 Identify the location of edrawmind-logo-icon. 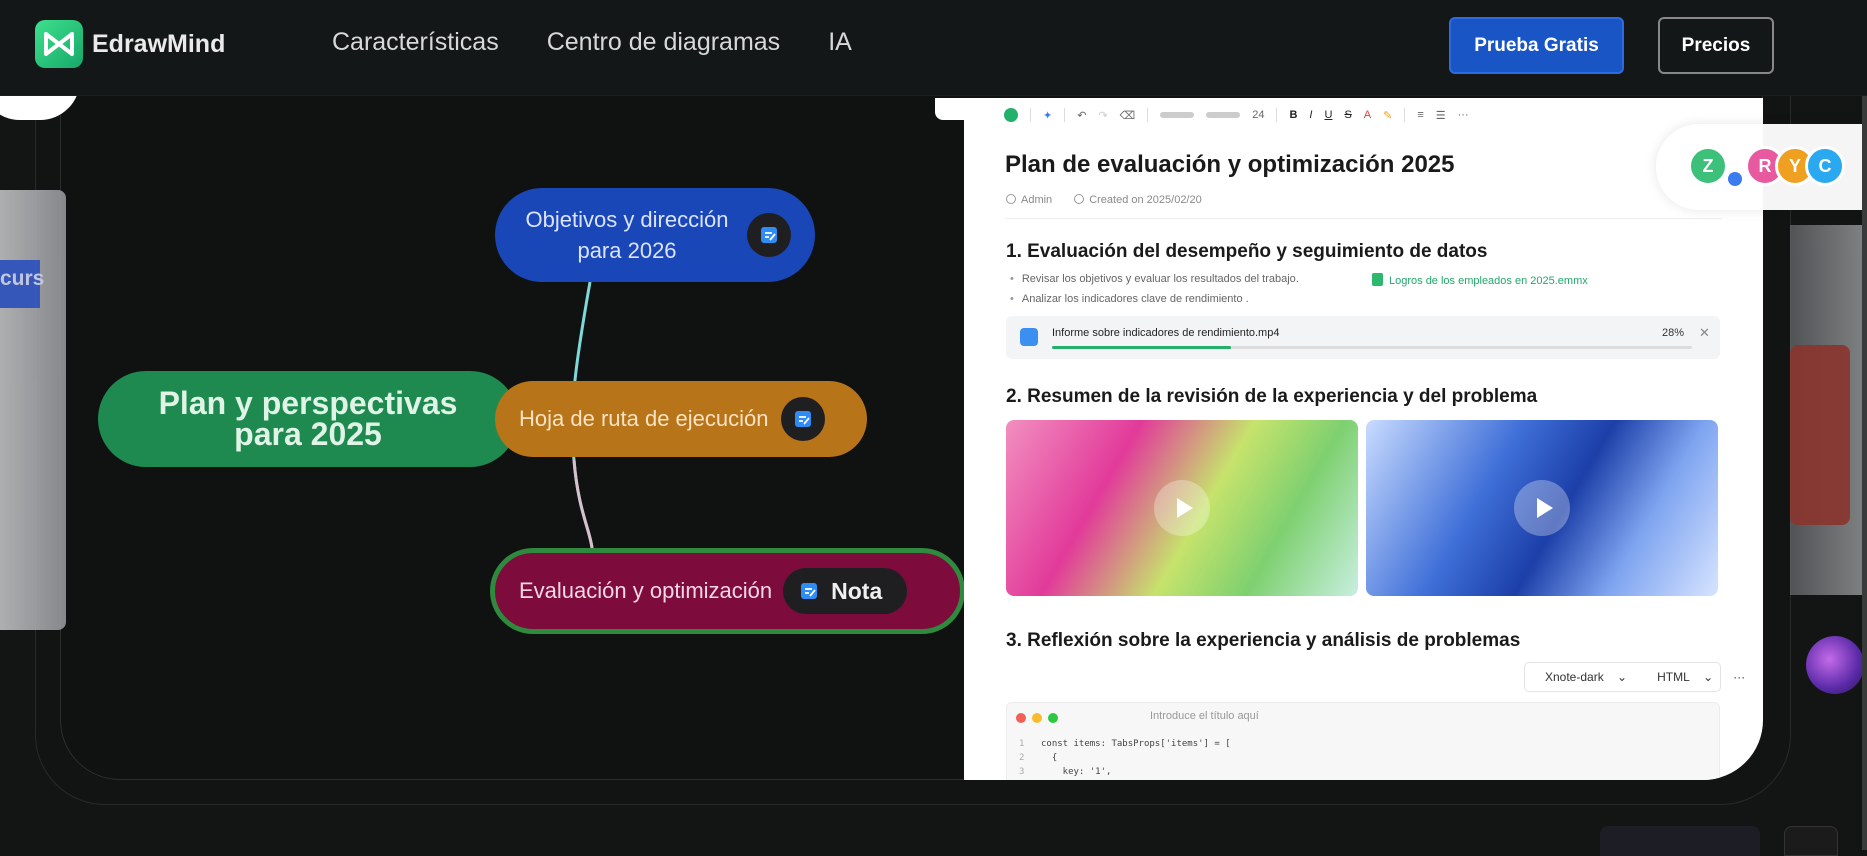
(59, 44).